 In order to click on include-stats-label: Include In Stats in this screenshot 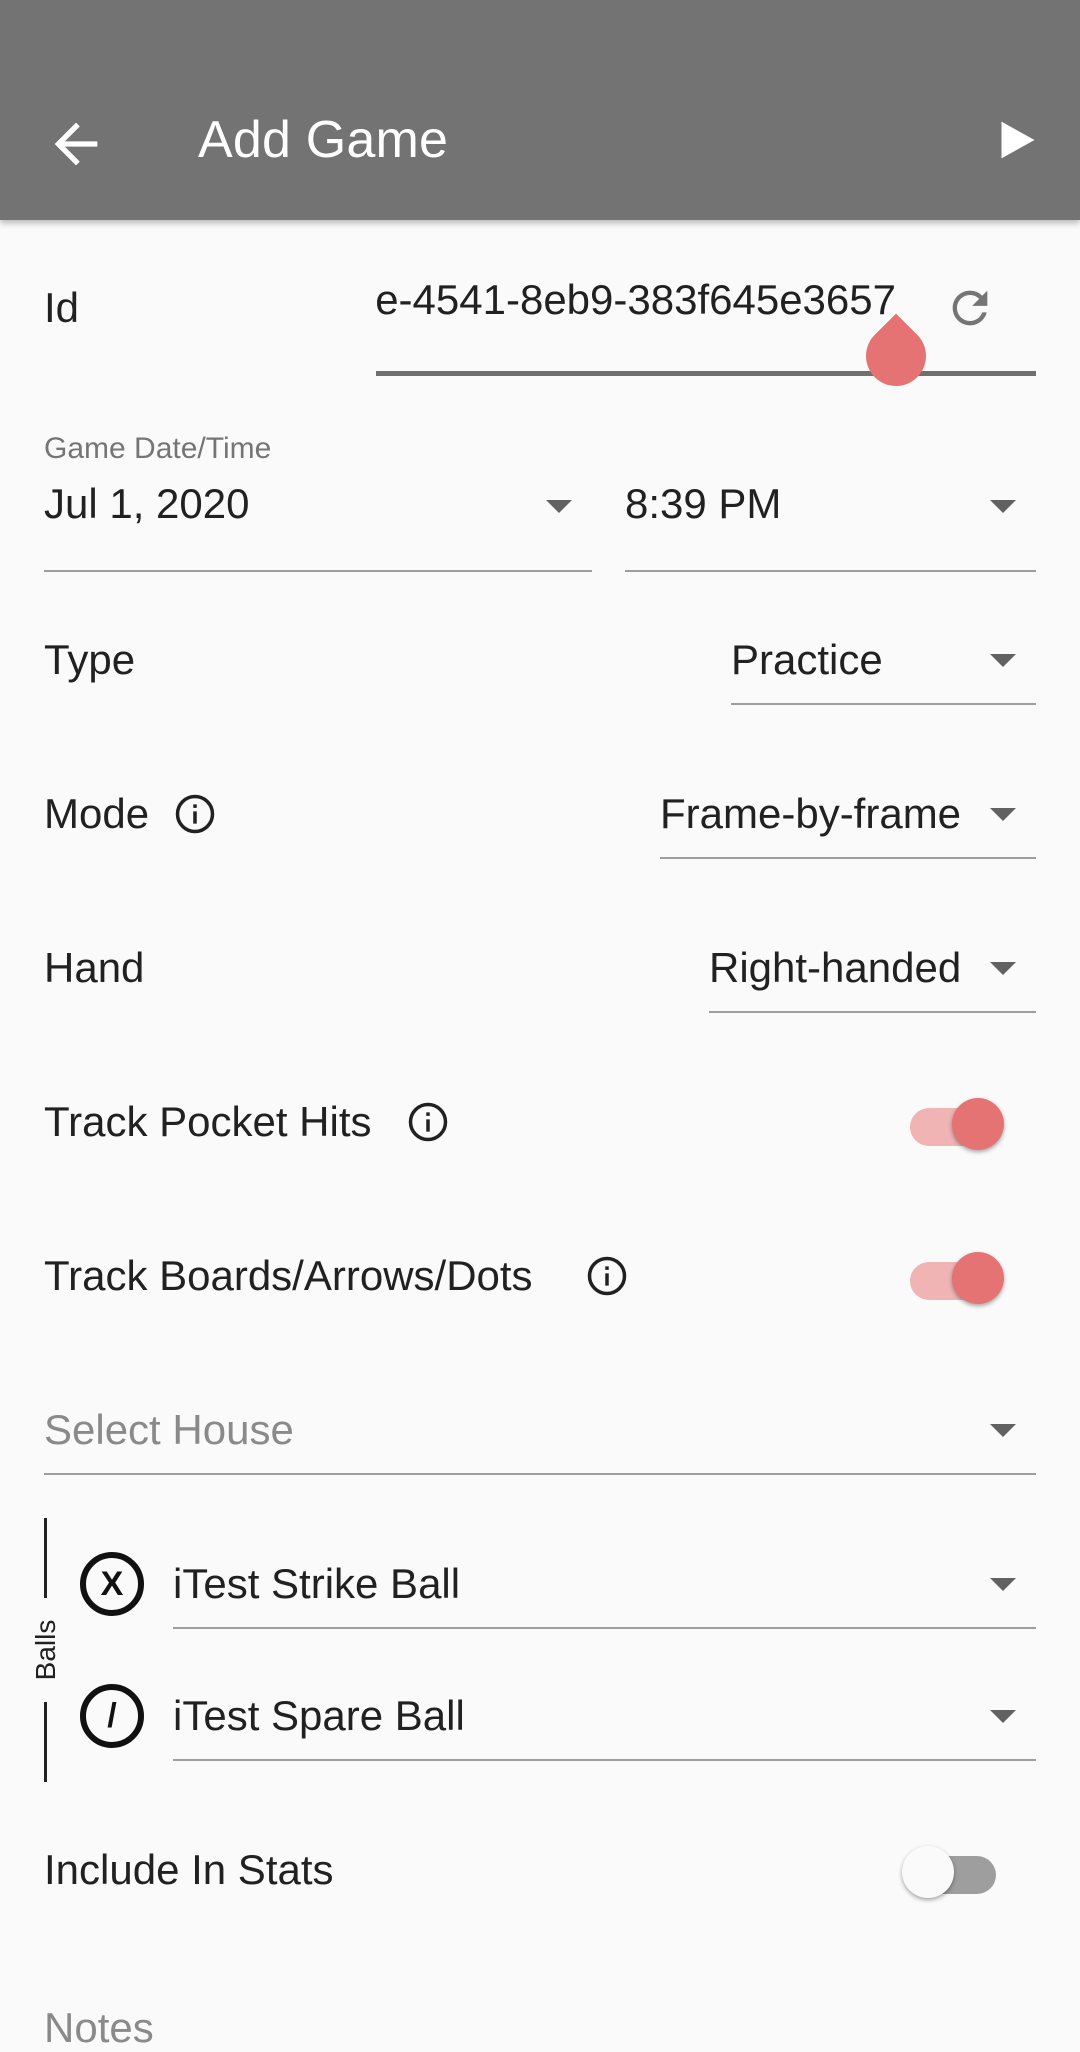, I will do `click(189, 1869)`.